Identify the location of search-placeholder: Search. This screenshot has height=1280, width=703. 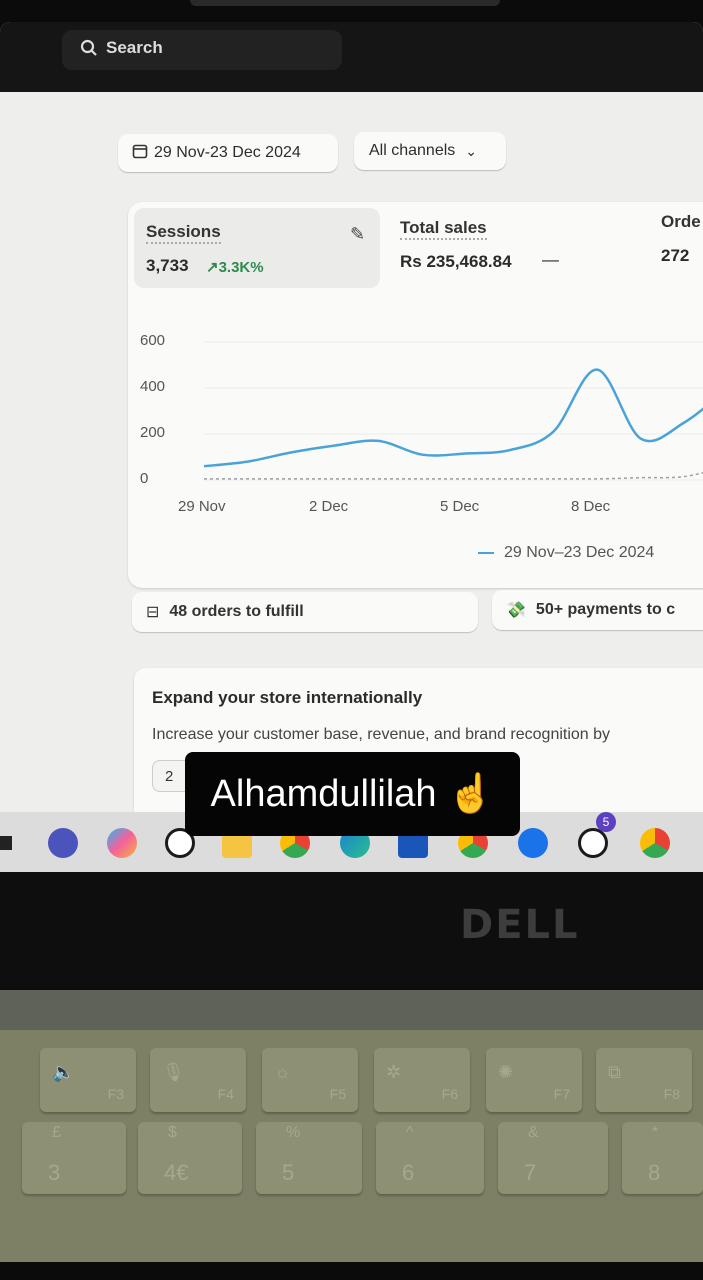
(134, 47).